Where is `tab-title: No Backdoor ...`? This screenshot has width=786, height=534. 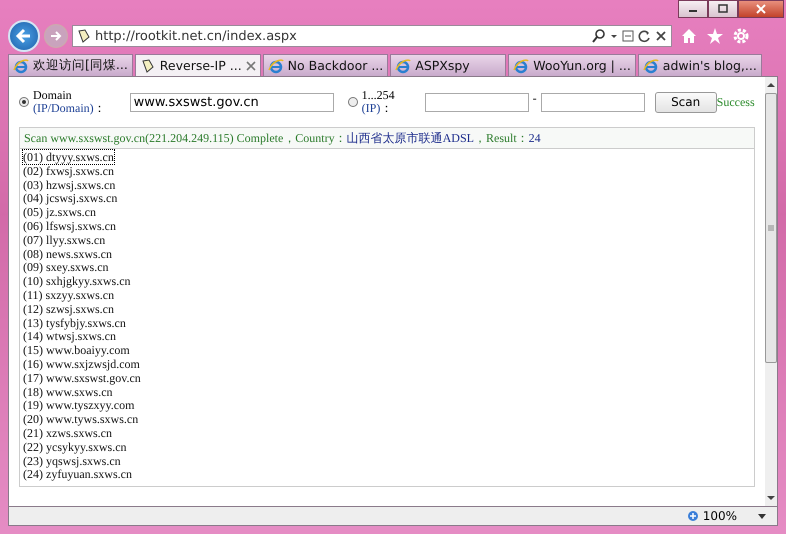 tab-title: No Backdoor ... is located at coordinates (336, 65).